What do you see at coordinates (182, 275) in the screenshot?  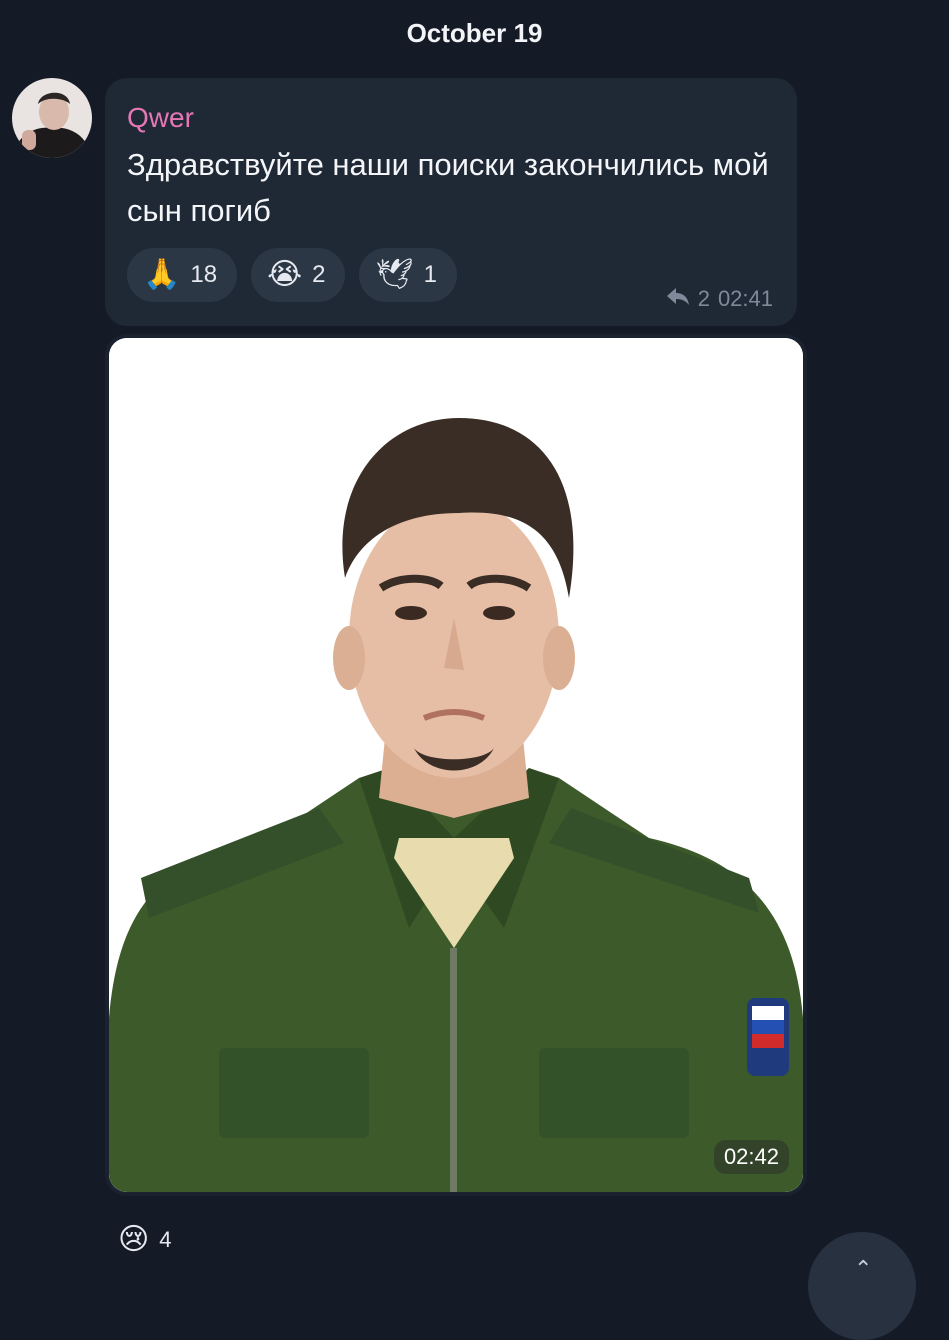 I see `reaction-pray: 🙏 18` at bounding box center [182, 275].